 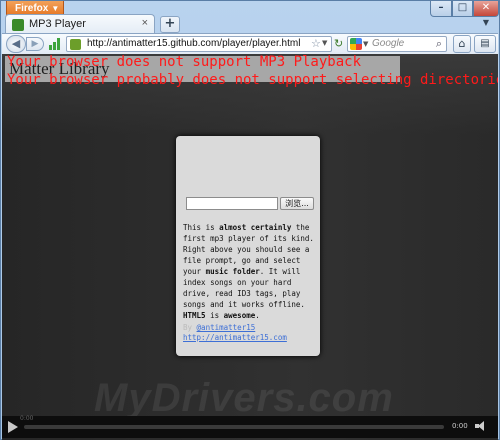 I want to click on magnifier-icon: ⌕, so click(x=439, y=44).